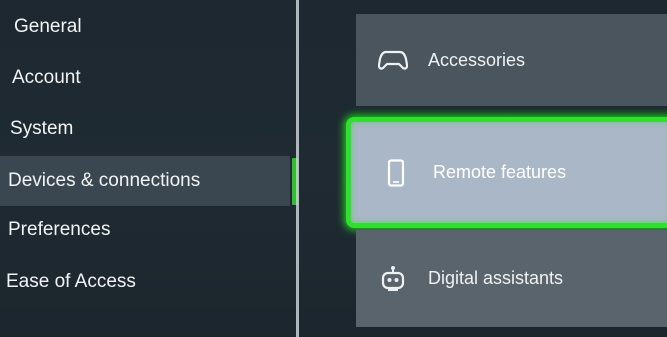 This screenshot has width=667, height=337. I want to click on nav-item-ease-of-access: Ease of Access, so click(71, 282).